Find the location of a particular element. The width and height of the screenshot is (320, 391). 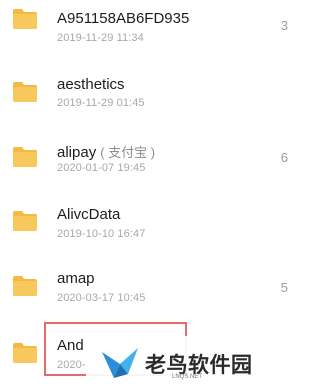

file-size-fragment: 3 is located at coordinates (284, 25).